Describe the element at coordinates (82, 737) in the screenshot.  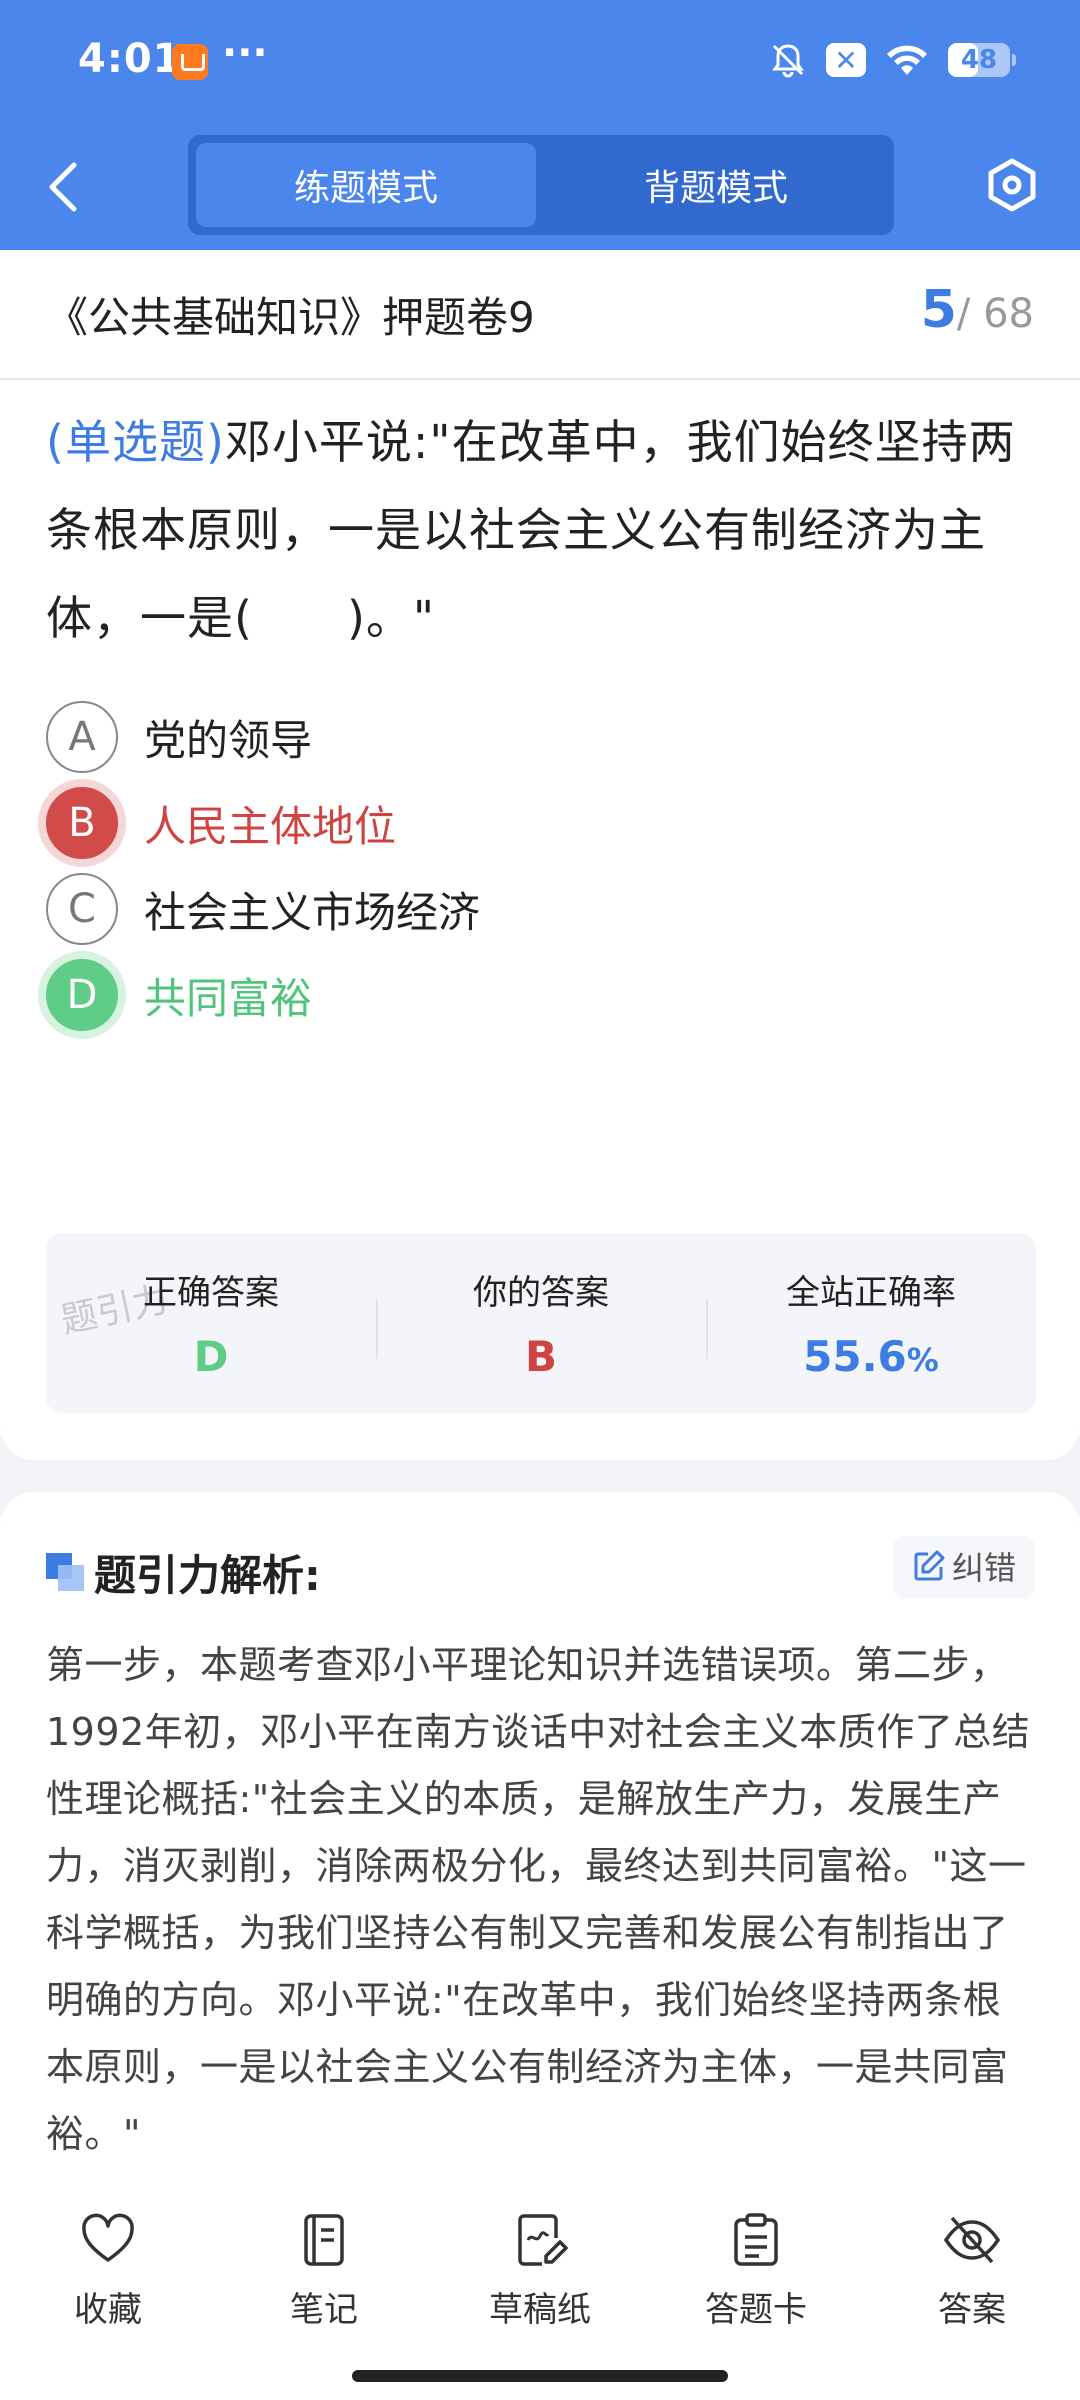
I see `option-letter: A` at that location.